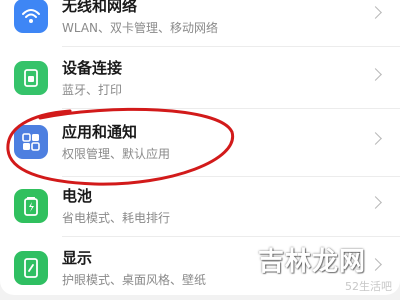  I want to click on battery-icon, so click(31, 206).